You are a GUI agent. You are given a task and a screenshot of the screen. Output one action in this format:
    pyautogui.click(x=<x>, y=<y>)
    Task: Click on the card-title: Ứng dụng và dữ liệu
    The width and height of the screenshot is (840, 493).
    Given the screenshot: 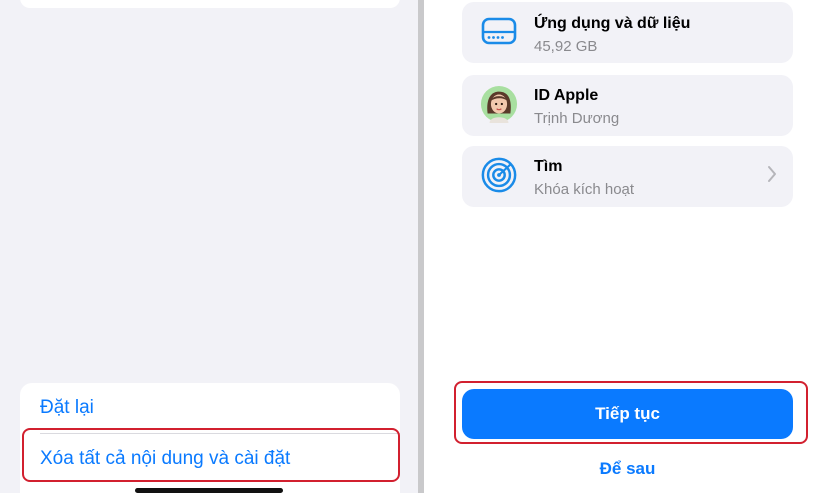 What is the action you would take?
    pyautogui.click(x=612, y=23)
    